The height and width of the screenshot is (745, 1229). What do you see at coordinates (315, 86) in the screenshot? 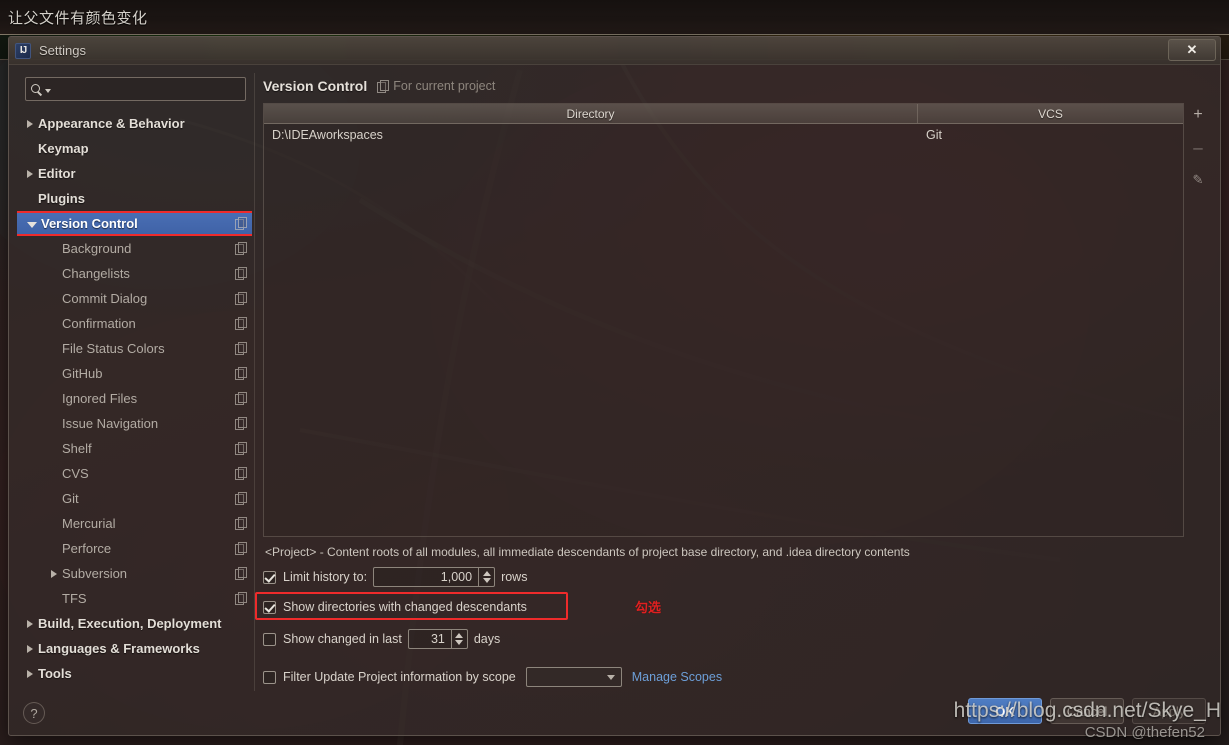
I see `panel-title: Version Control` at bounding box center [315, 86].